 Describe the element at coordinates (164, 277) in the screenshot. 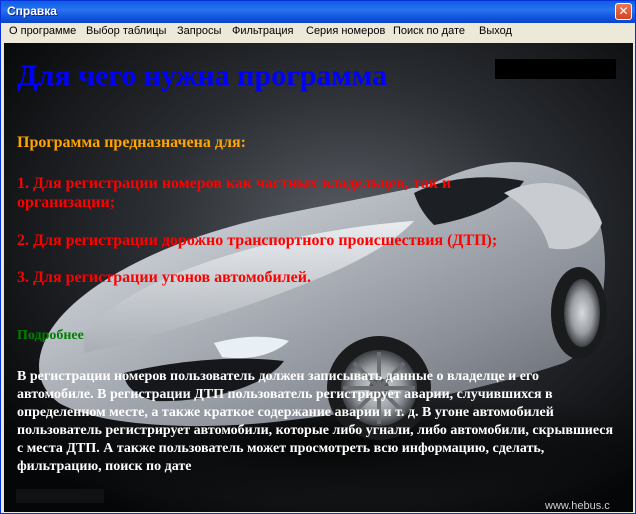

I see `purpose-item-3: 3. Для регистрации угонов автомобилей.` at that location.